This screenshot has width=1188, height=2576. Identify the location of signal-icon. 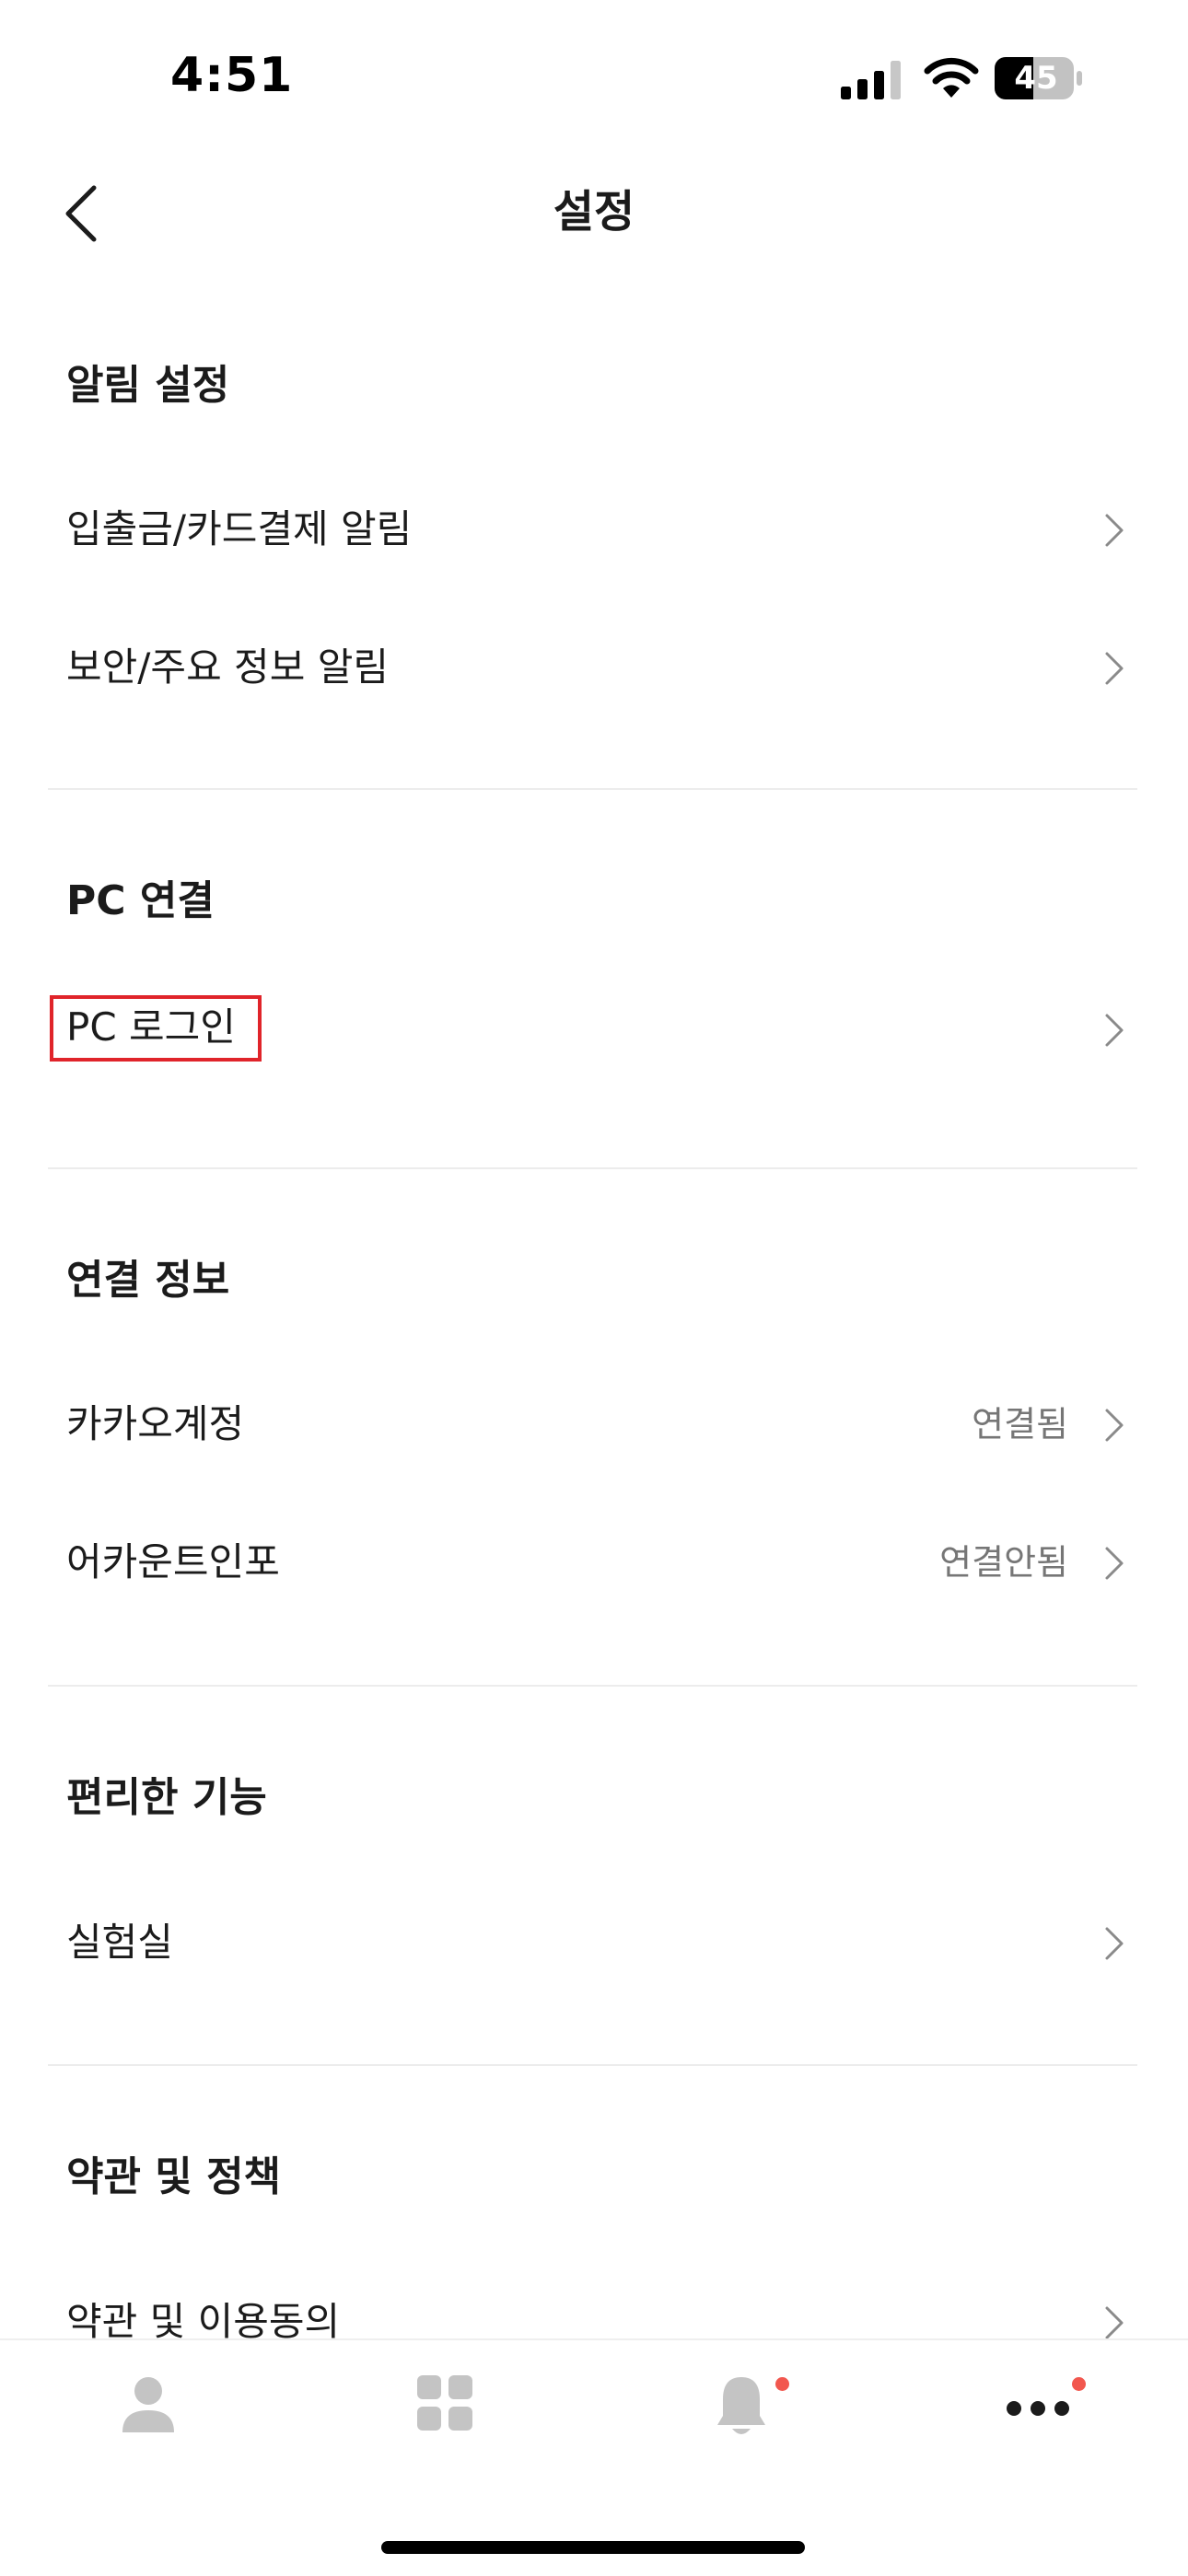
(871, 80).